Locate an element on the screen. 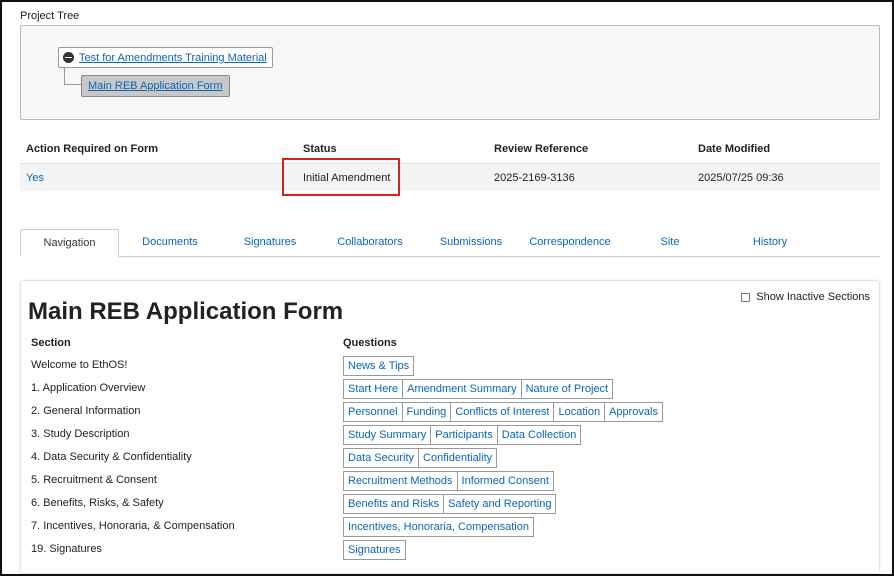 The height and width of the screenshot is (576, 894). question-start-here: Start Here is located at coordinates (373, 389).